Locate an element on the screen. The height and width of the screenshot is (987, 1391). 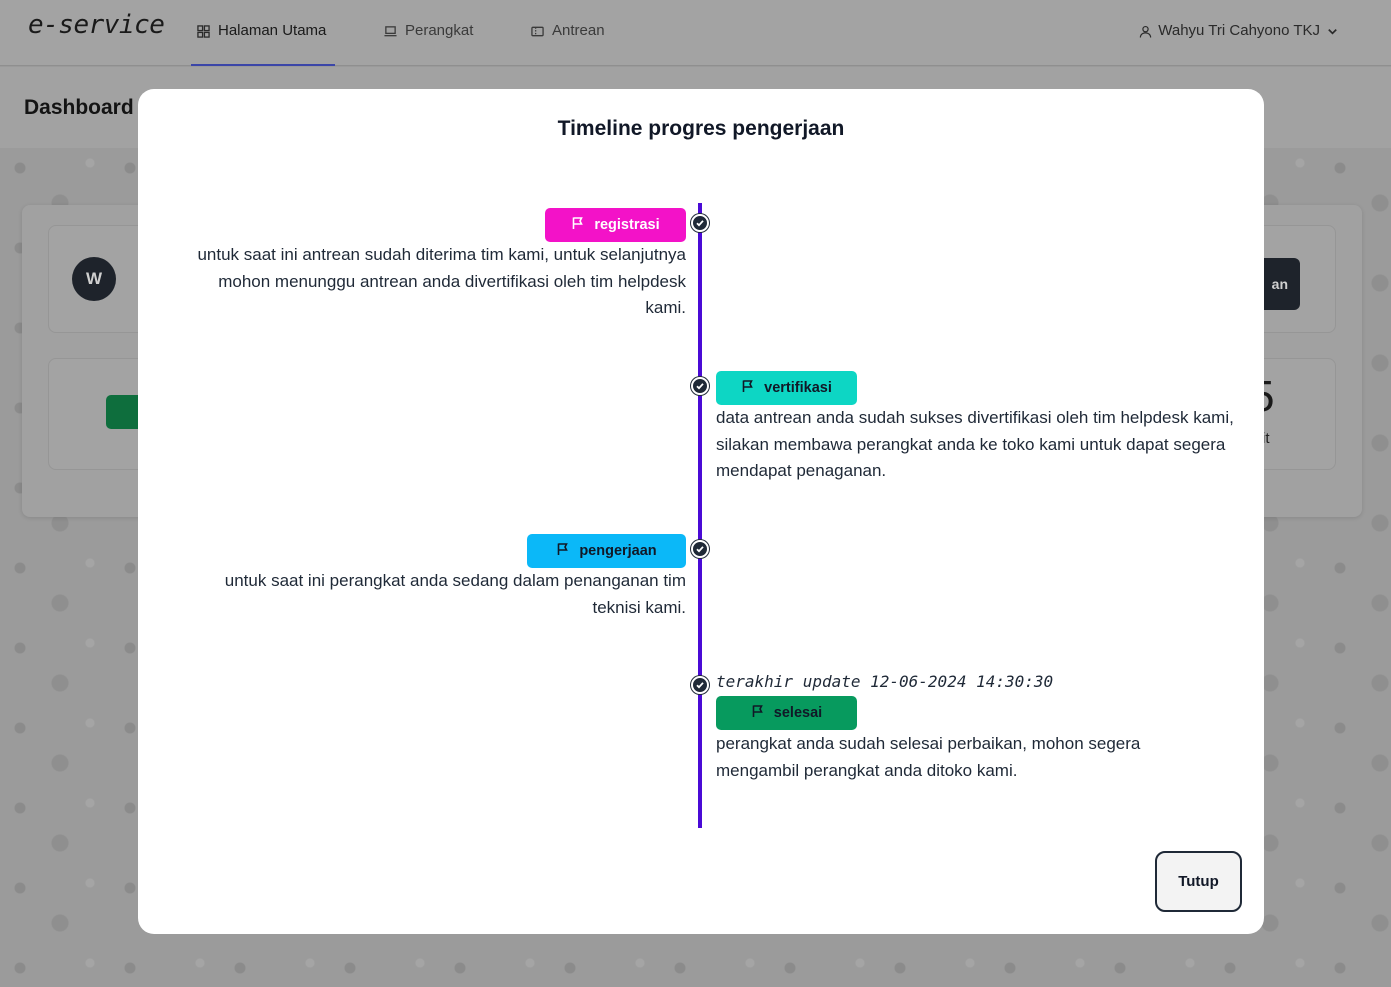
badge-vertifikasi: vertifikasi is located at coordinates (786, 388).